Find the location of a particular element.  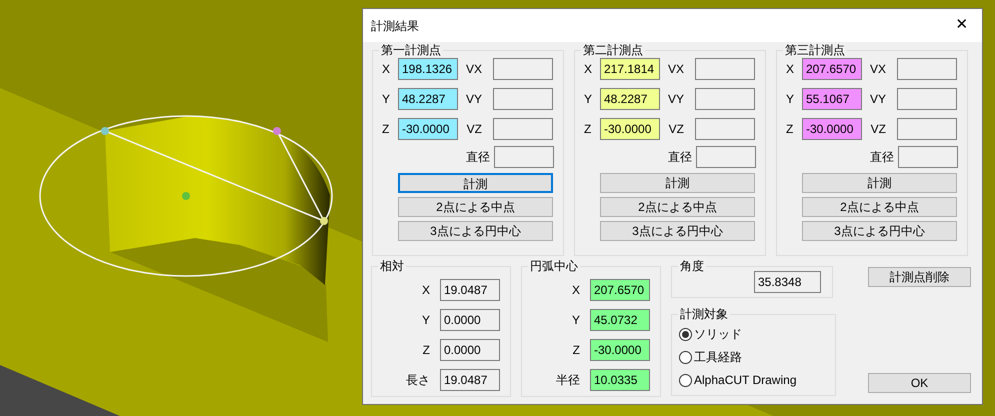

radio-label: 工具経路 is located at coordinates (718, 357).